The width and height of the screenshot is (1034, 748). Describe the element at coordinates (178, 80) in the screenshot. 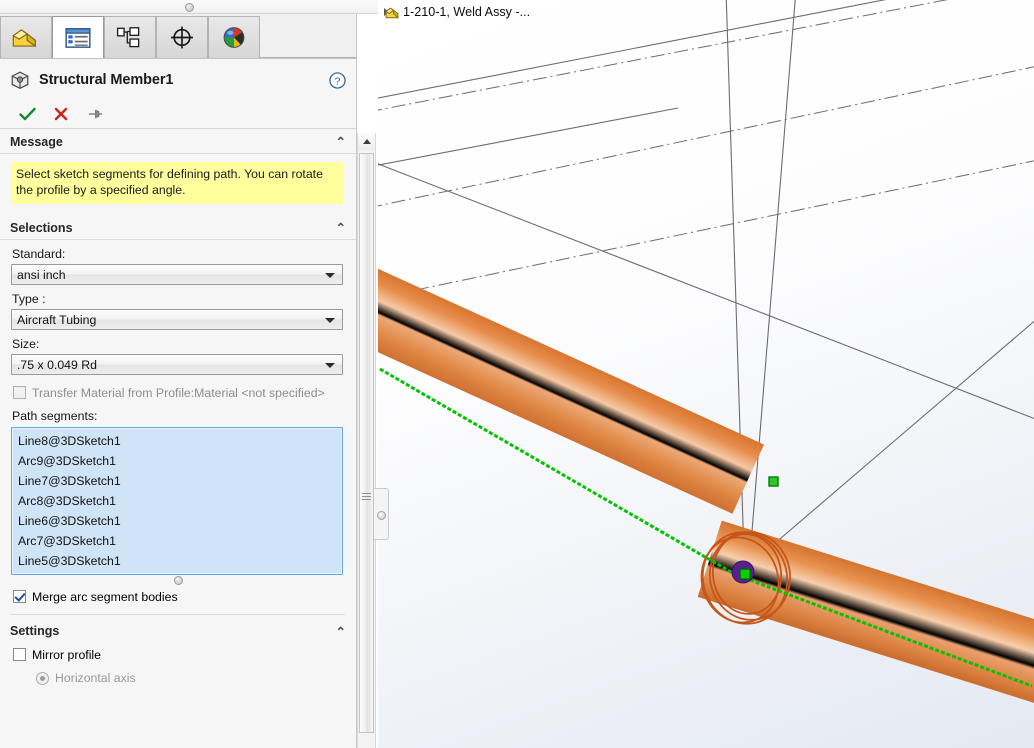

I see `property-manager-header: Structural Member1 ?` at that location.